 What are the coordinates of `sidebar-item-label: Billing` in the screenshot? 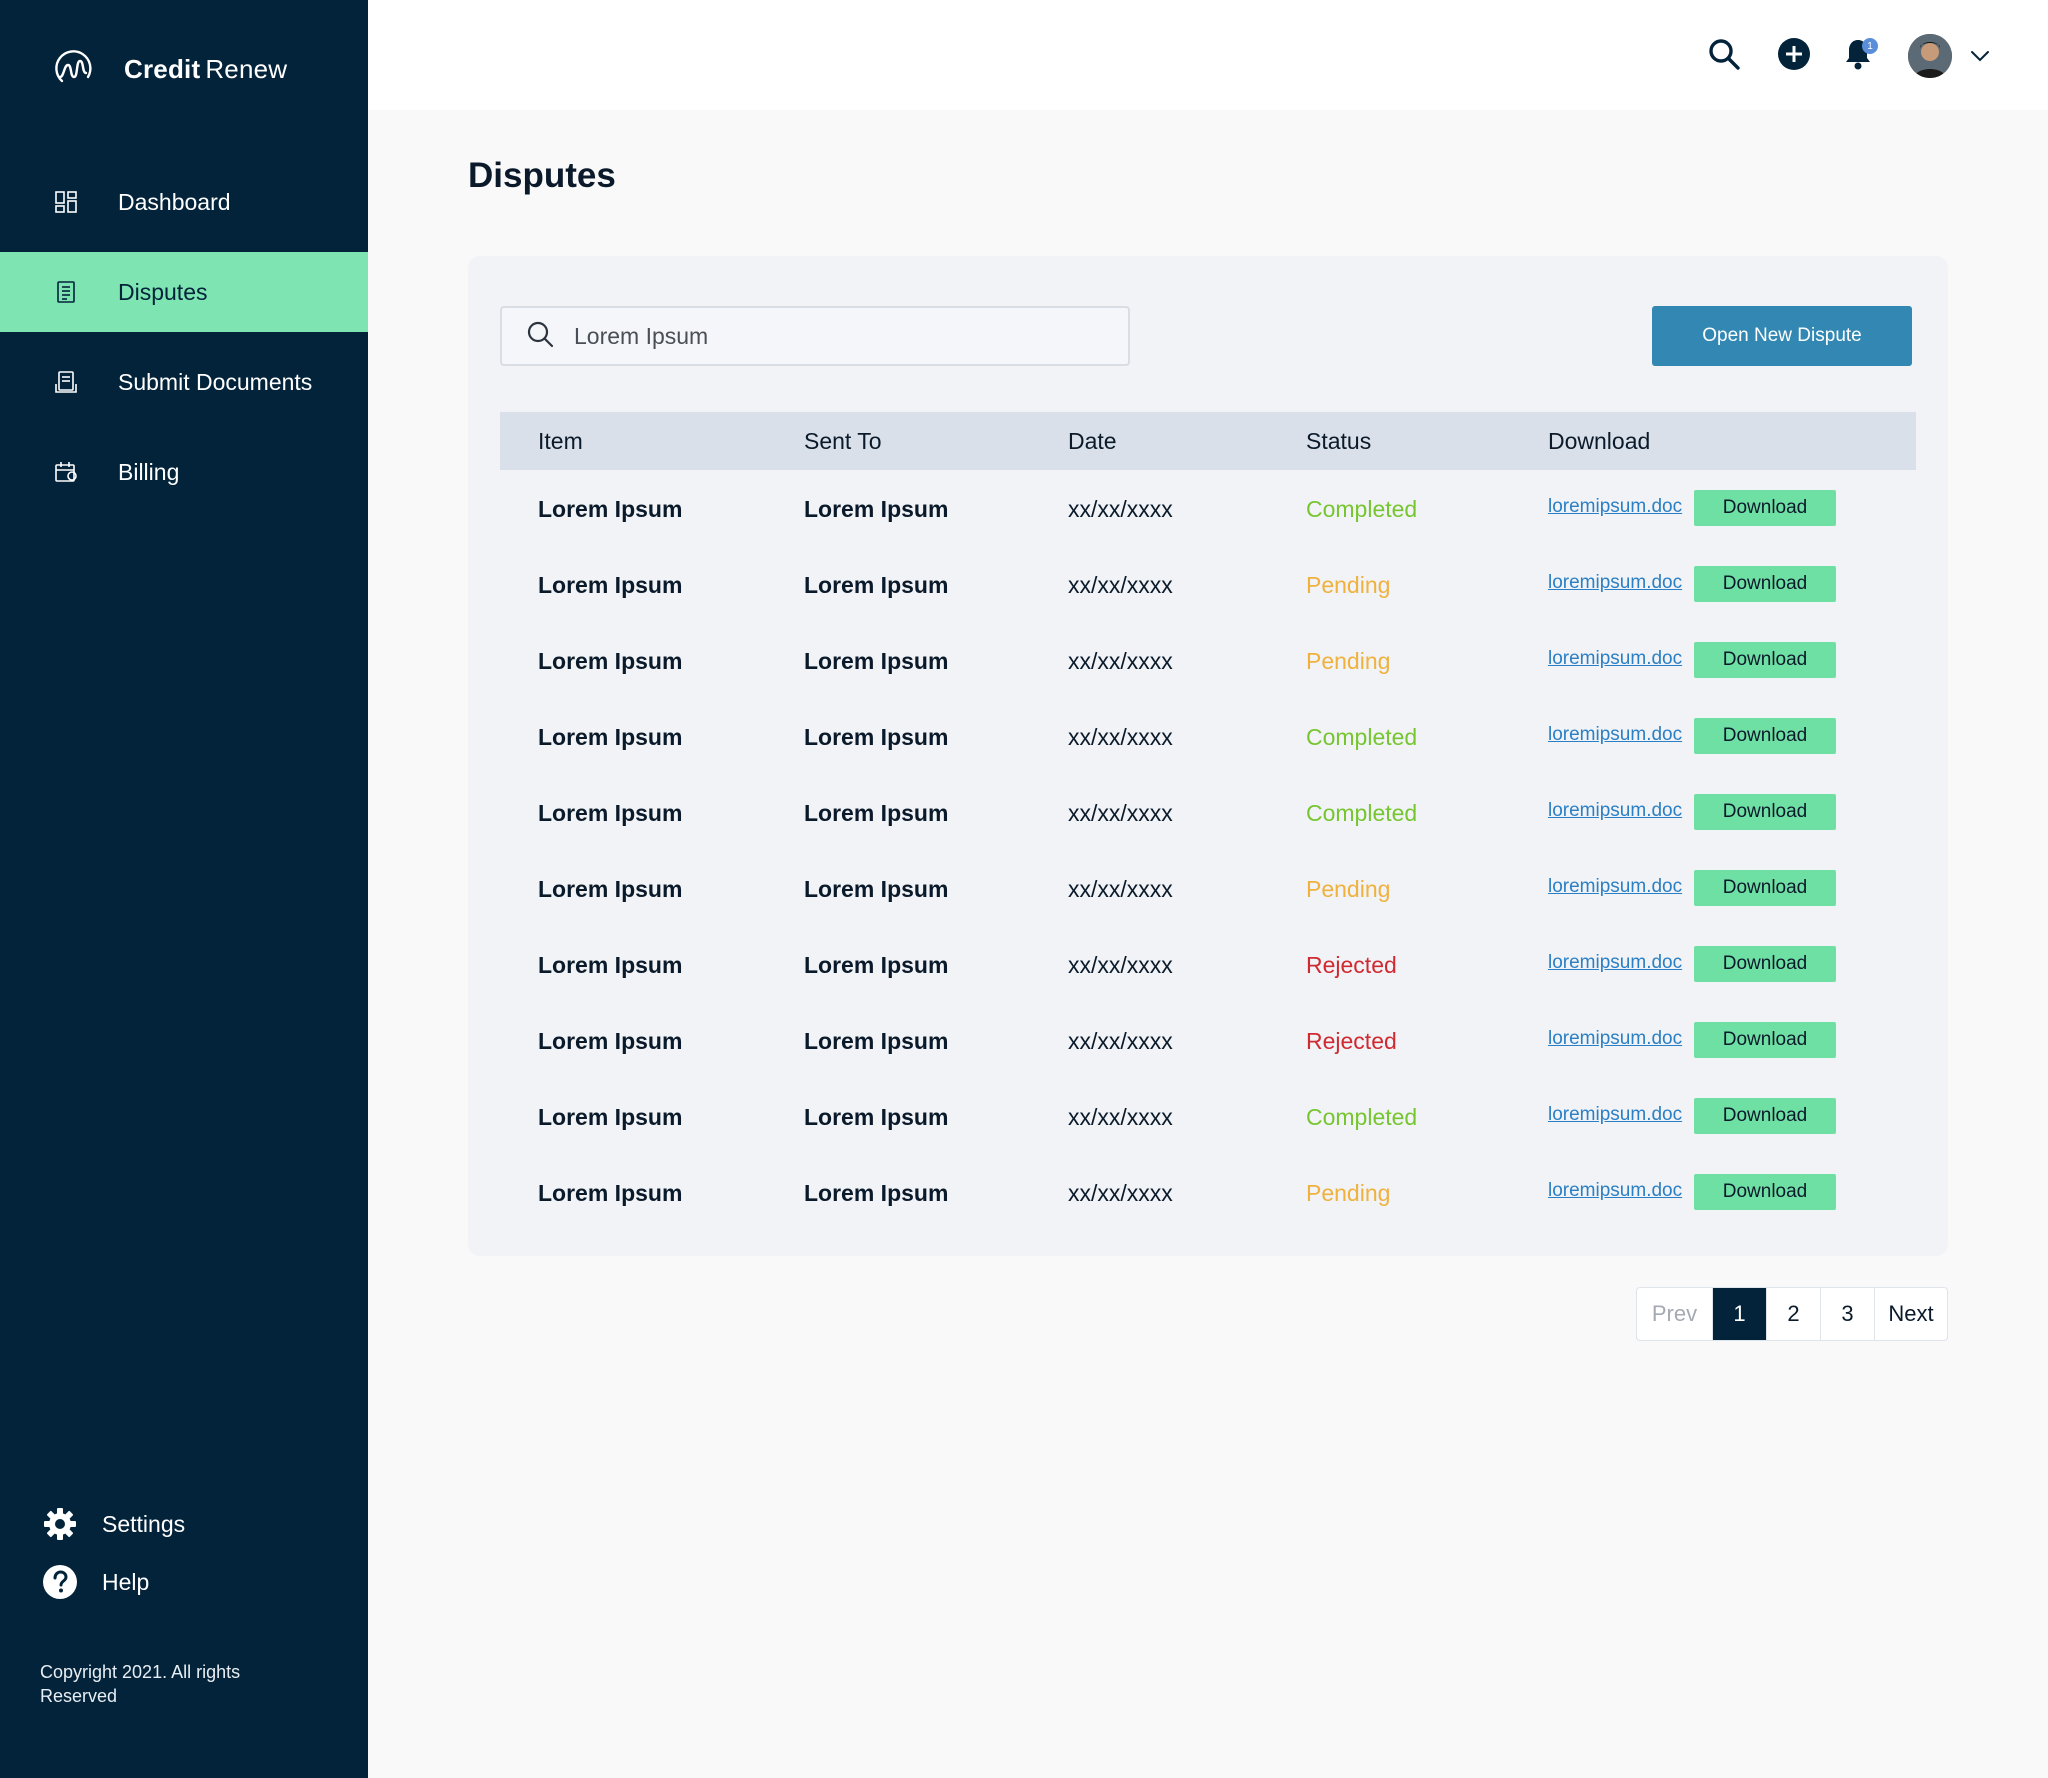 It's located at (149, 471).